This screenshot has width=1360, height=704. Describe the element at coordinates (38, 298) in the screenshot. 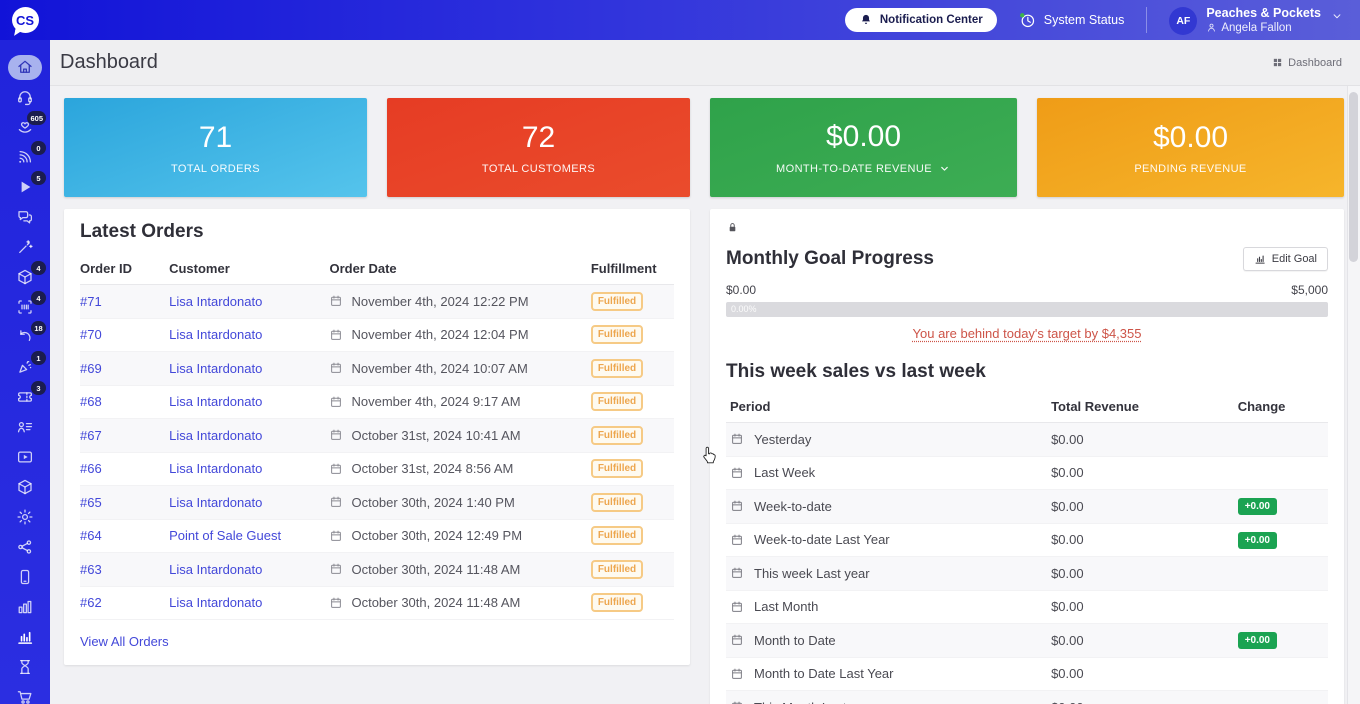

I see `sidebar-badge: 4` at that location.